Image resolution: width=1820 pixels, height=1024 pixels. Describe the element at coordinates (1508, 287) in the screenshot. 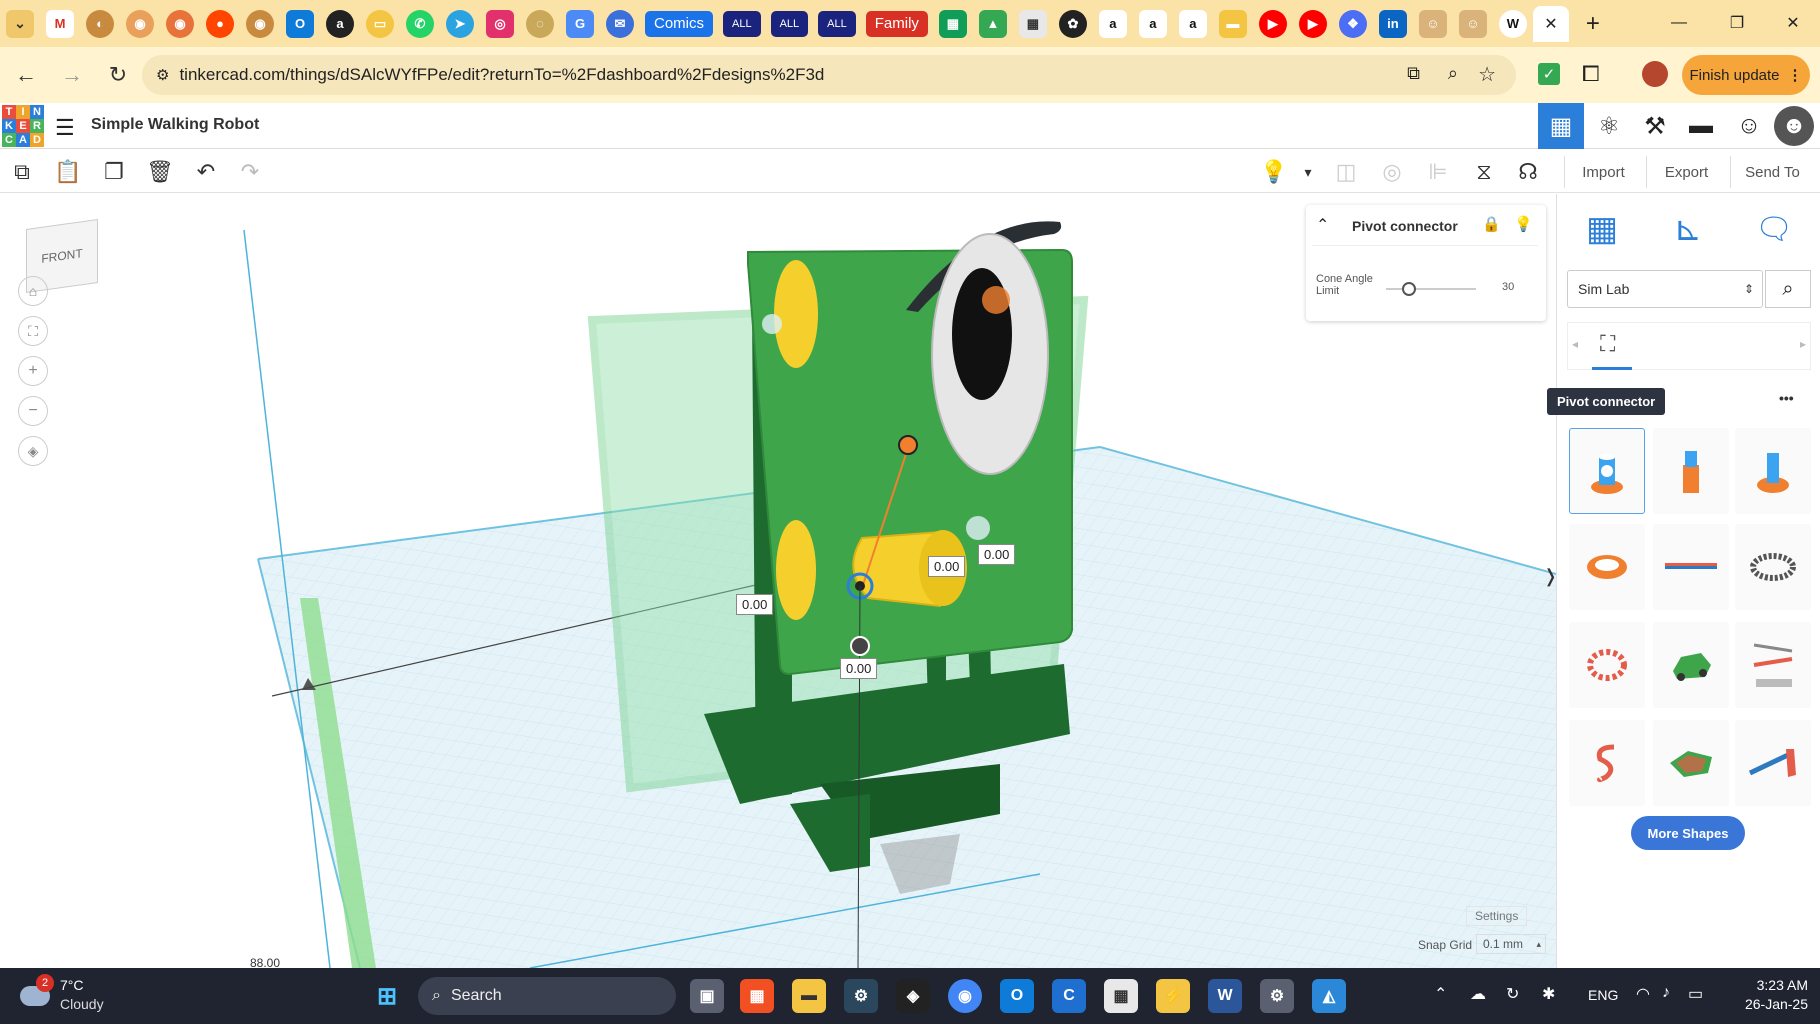

I see `cone-angle-value: 30` at that location.